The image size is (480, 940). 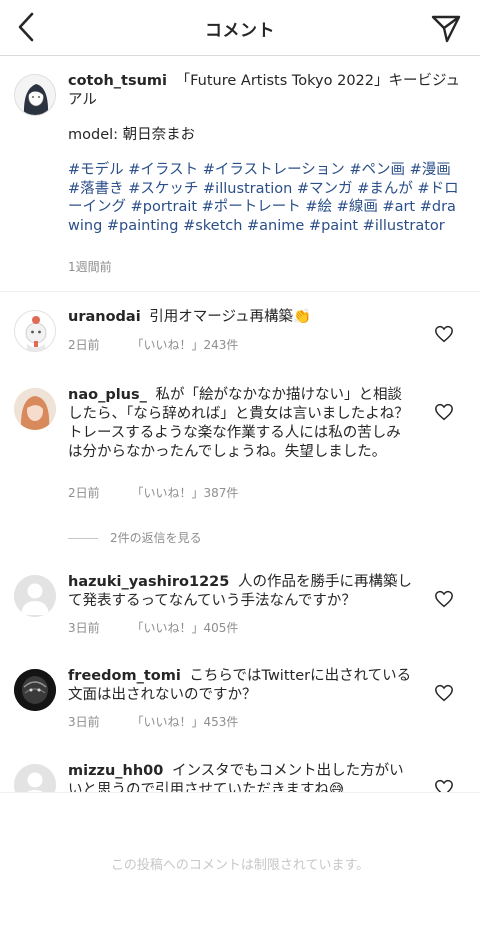 What do you see at coordinates (115, 771) in the screenshot?
I see `comment-username: mizzu_hh00` at bounding box center [115, 771].